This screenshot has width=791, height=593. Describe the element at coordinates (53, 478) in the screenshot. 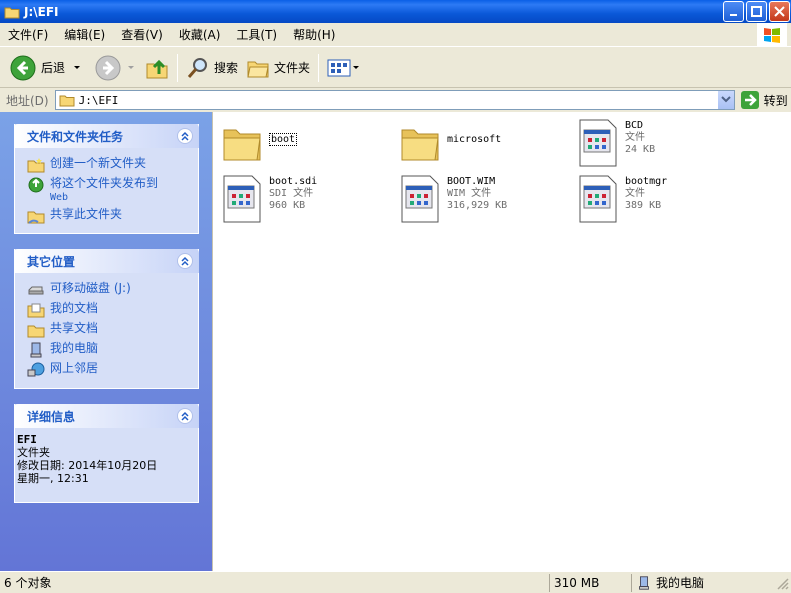

I see `details-modified-time: 星期一, 12:31` at that location.